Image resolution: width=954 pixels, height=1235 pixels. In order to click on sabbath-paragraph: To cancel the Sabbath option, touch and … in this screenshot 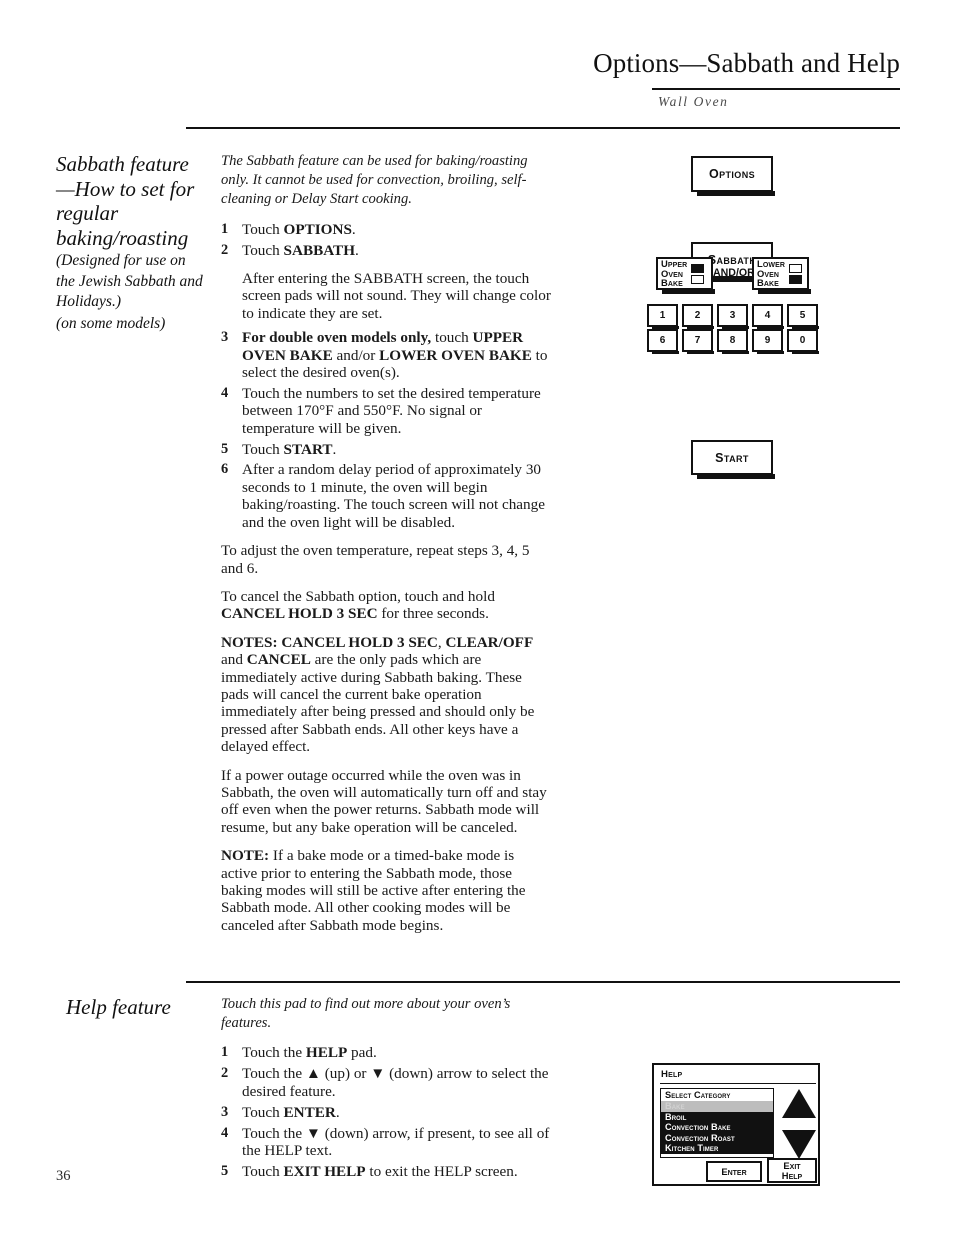, I will do `click(358, 605)`.